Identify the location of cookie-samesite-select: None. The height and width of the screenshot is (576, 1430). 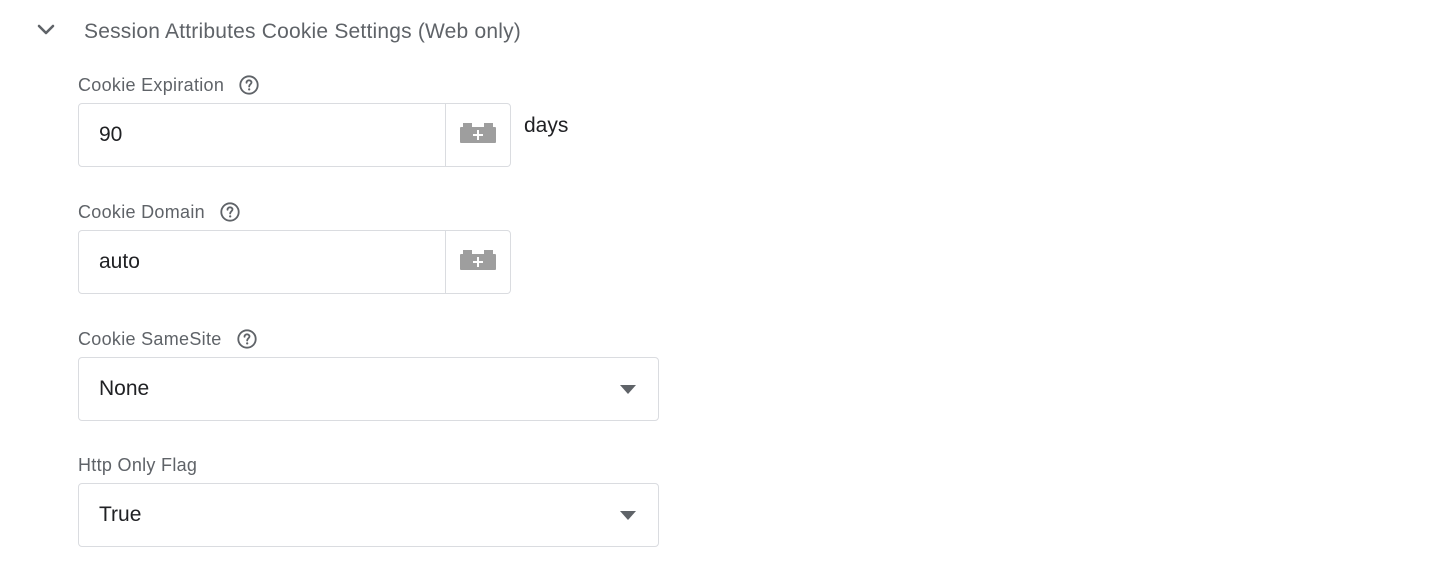
(368, 389).